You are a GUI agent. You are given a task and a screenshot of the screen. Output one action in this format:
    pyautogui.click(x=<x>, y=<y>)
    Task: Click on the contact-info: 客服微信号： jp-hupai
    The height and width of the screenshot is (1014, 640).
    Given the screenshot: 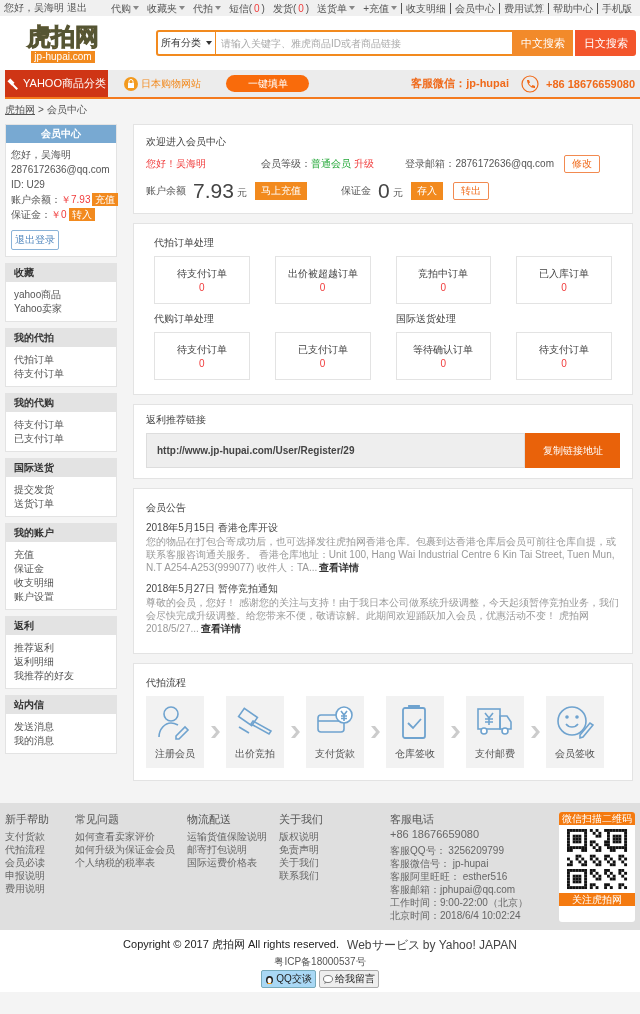 What is the action you would take?
    pyautogui.click(x=440, y=863)
    